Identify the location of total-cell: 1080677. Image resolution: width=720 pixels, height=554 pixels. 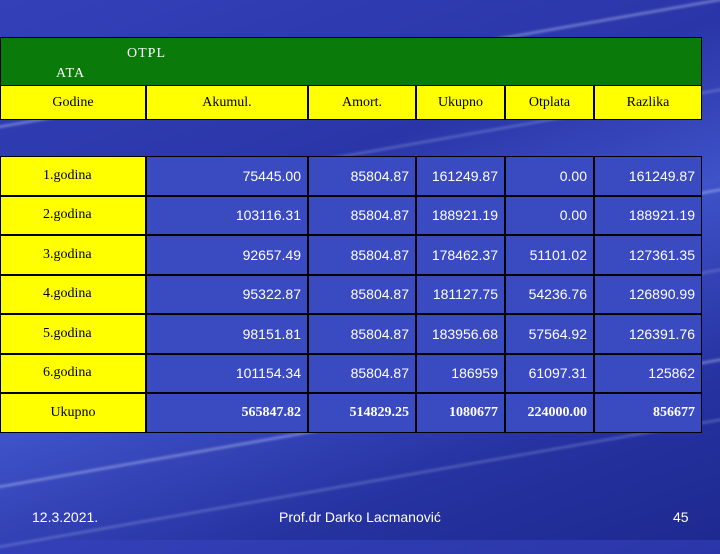
(460, 413).